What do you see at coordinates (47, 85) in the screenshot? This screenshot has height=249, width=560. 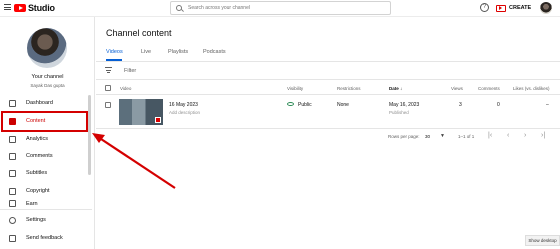 I see `channel-name: Sayak Das gupta` at bounding box center [47, 85].